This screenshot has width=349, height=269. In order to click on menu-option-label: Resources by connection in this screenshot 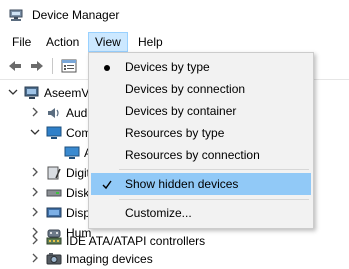, I will do `click(192, 155)`.